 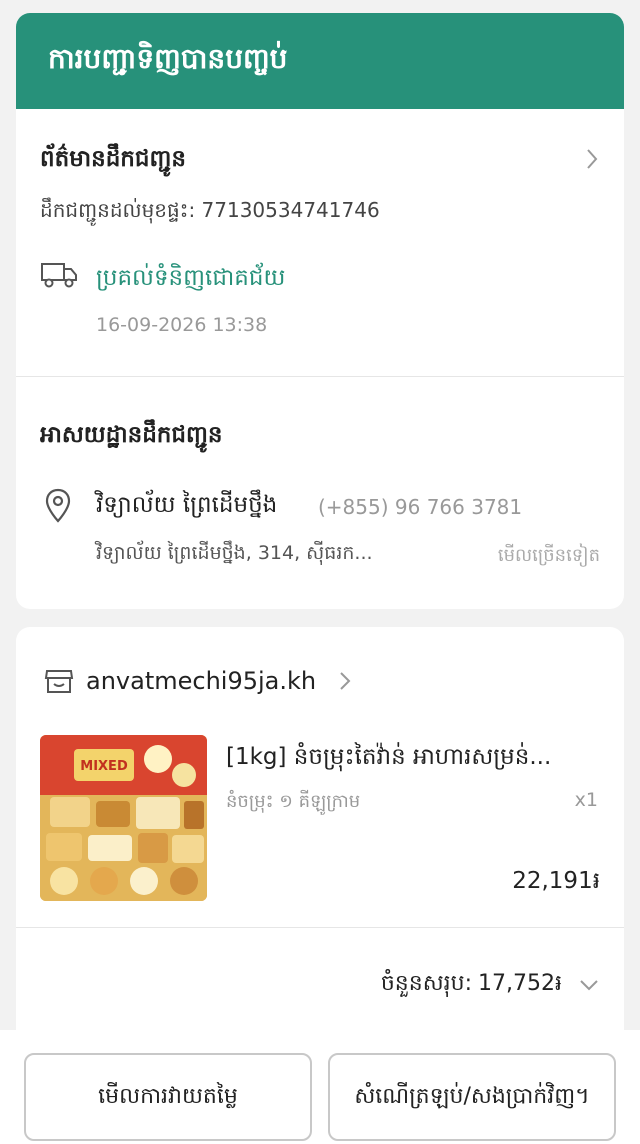 I want to click on product-price: 22,191៛, so click(x=556, y=881).